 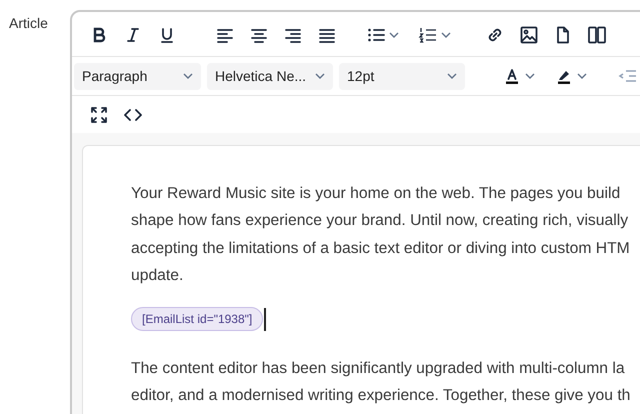 I want to click on numbered-list-icon, so click(x=428, y=35).